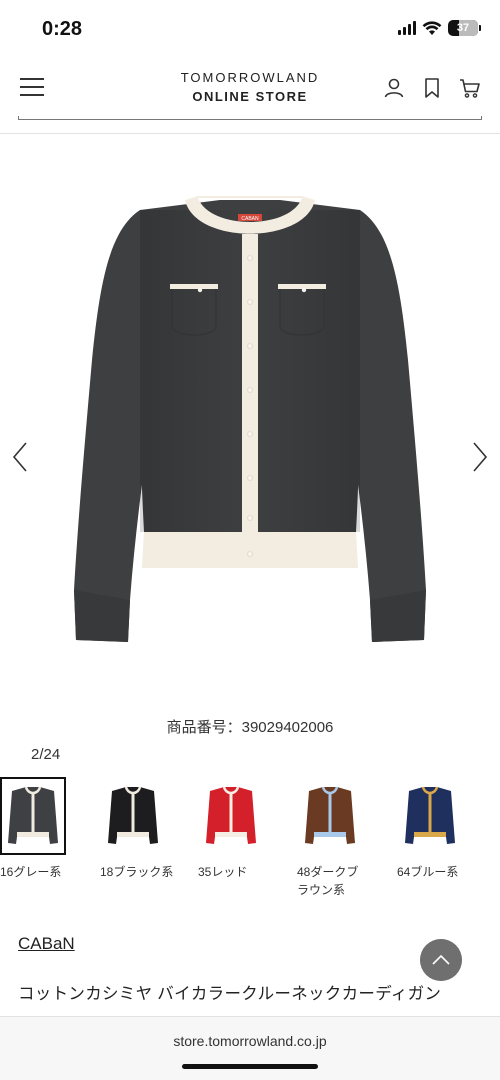 The width and height of the screenshot is (500, 1080). I want to click on color-thumb-18-black: 18ブラック系, so click(140, 829).